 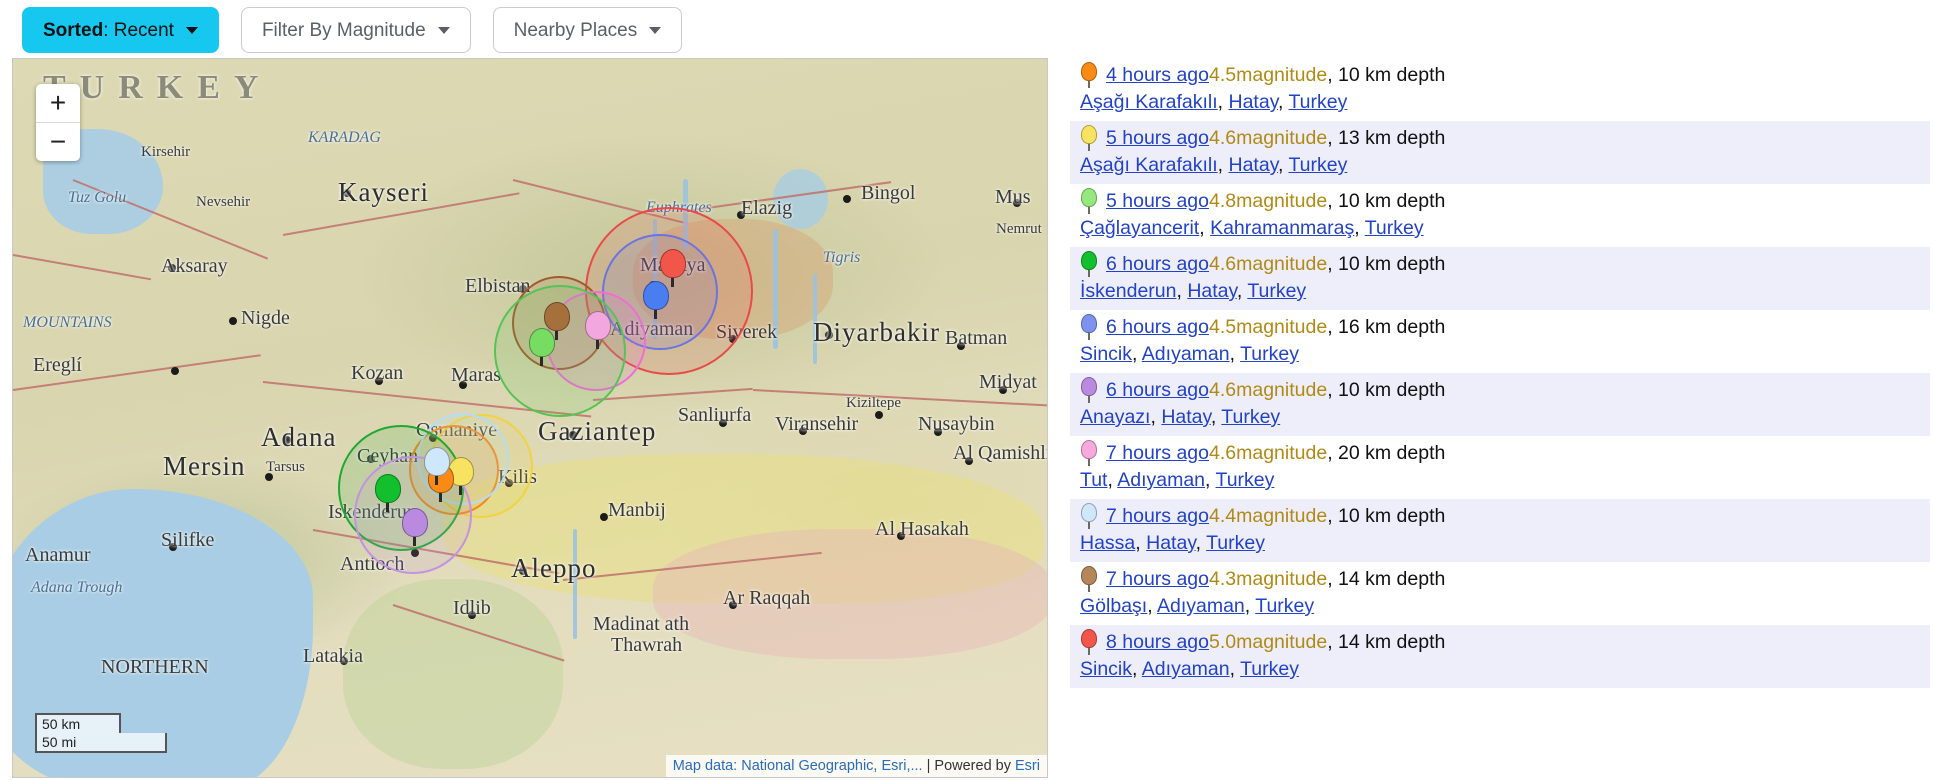 I want to click on sort-button: Sorted: Recent, so click(x=120, y=30).